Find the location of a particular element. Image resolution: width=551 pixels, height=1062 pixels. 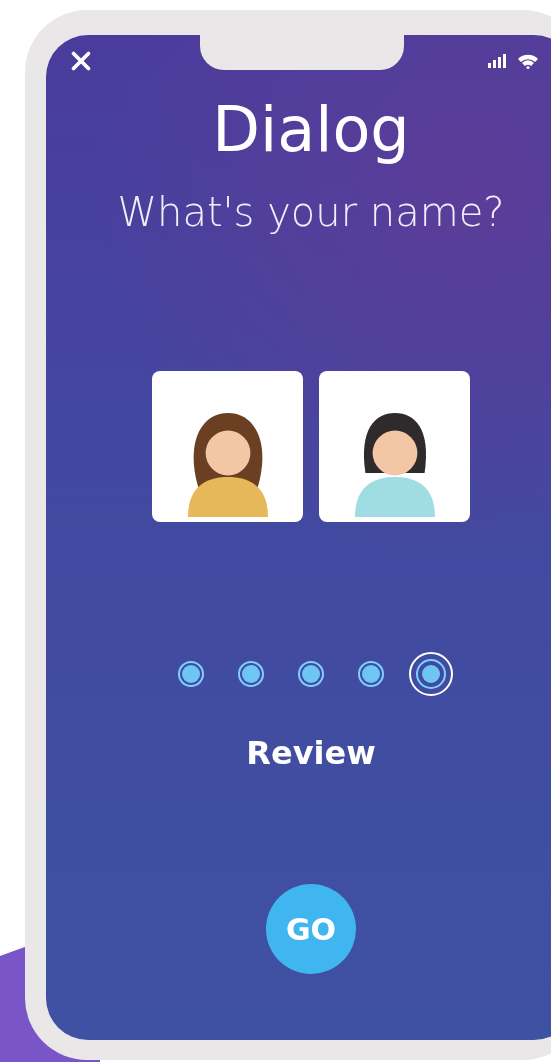

signal-wifi-icon is located at coordinates (513, 61).